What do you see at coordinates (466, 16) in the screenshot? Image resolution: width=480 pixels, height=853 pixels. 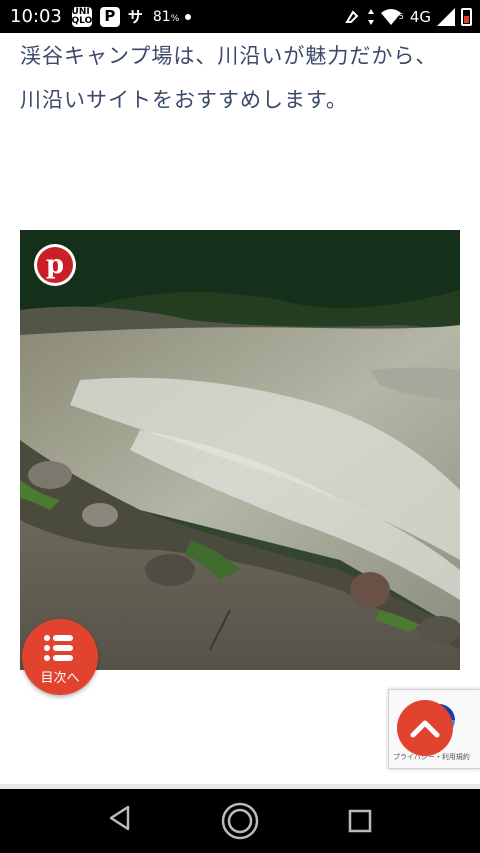 I see `battery-icon` at bounding box center [466, 16].